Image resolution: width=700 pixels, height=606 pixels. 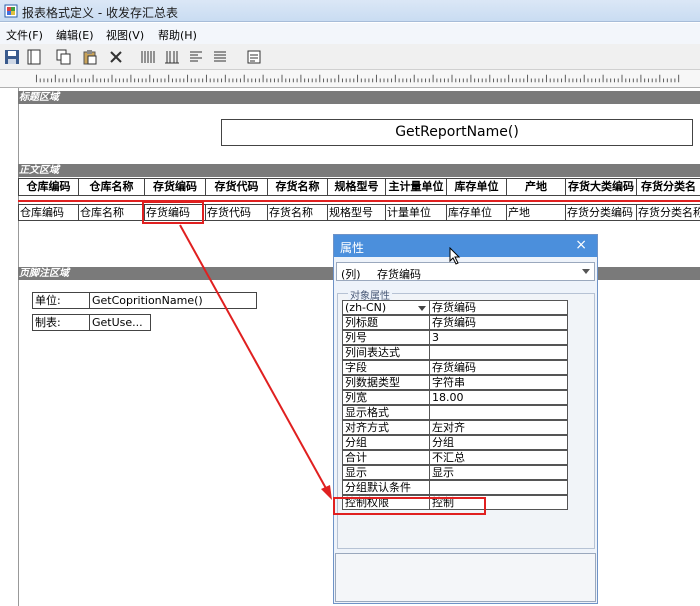 I want to click on column-header: 存货编码, so click(x=175, y=187).